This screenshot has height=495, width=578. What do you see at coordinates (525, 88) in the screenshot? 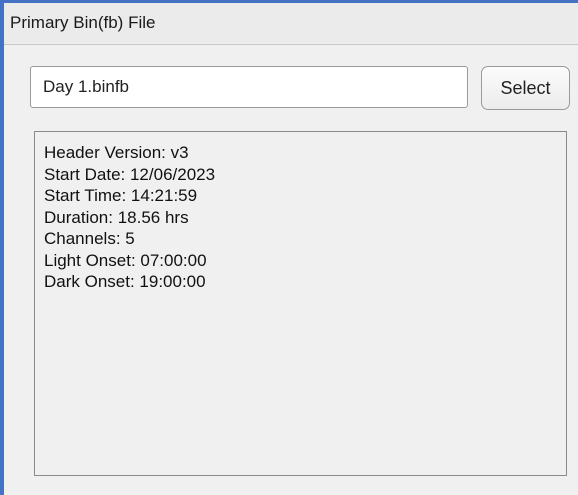
I see `select-button: Select` at bounding box center [525, 88].